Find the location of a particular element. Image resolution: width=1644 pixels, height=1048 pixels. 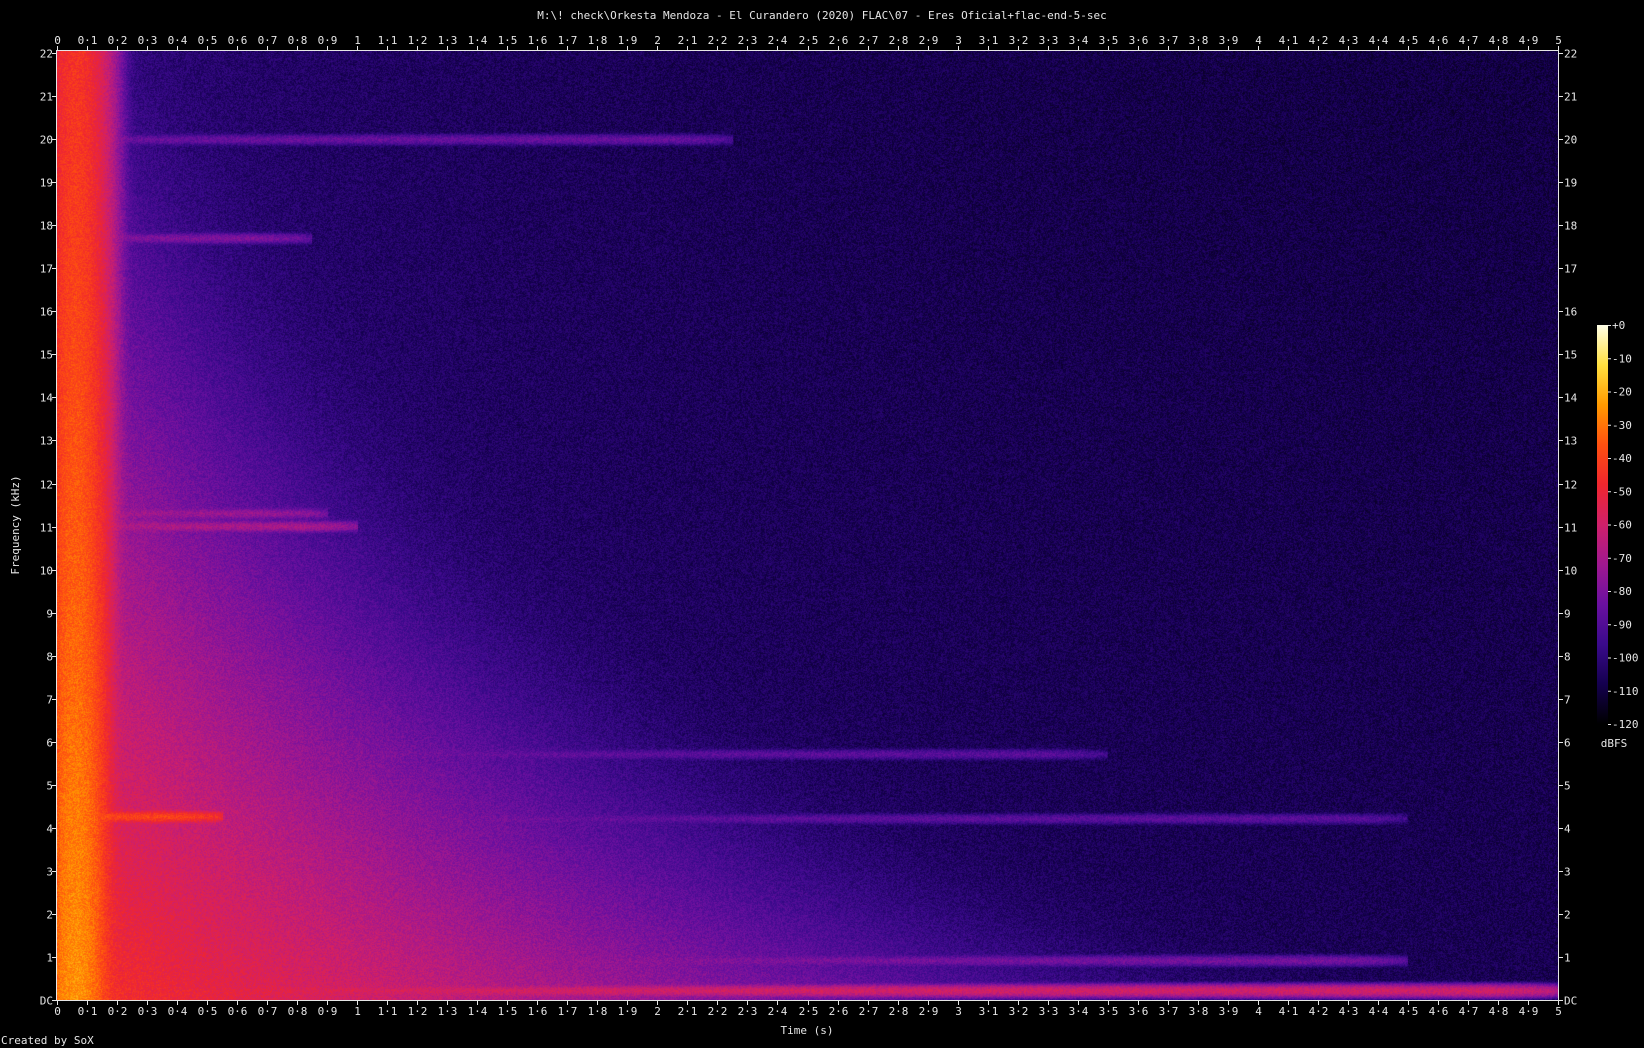

x-tick-label-bottom: 0·4 is located at coordinates (178, 1011).